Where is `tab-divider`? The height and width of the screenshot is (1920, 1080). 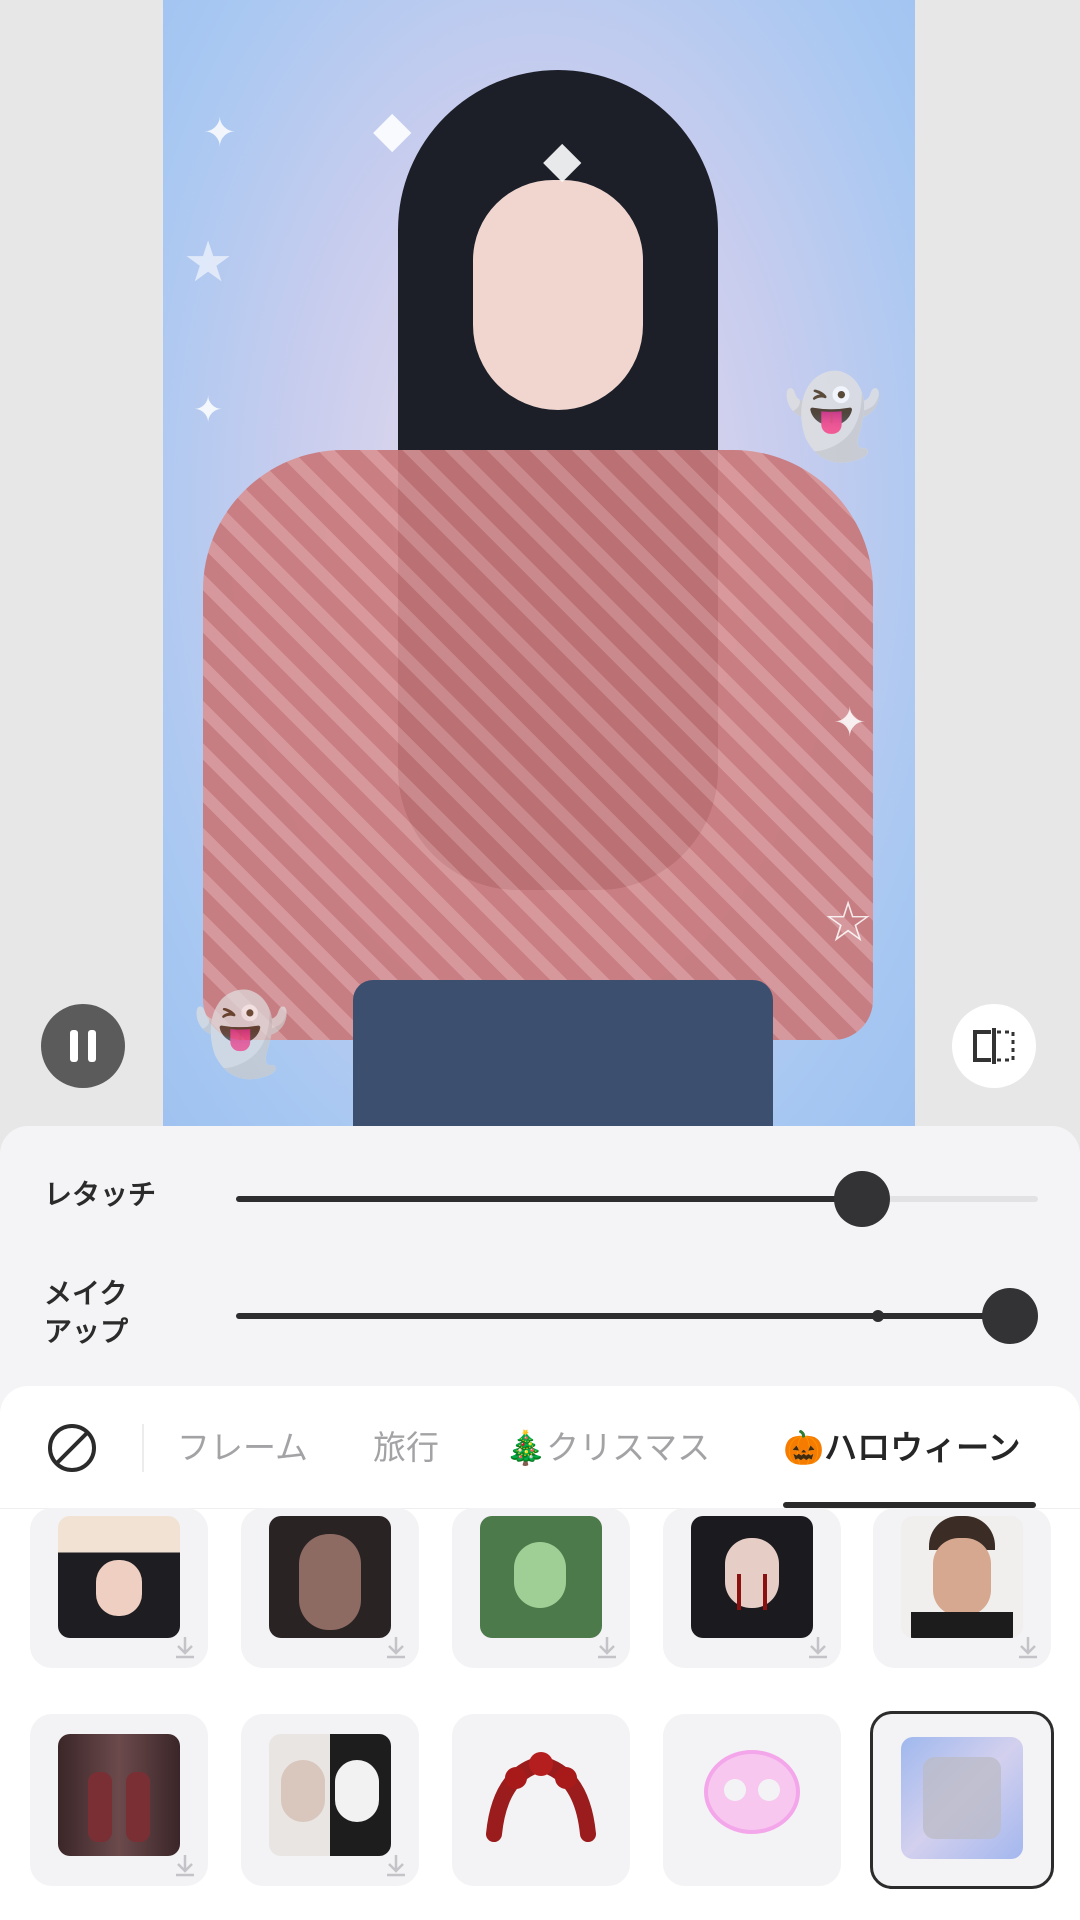
tab-divider is located at coordinates (143, 1448).